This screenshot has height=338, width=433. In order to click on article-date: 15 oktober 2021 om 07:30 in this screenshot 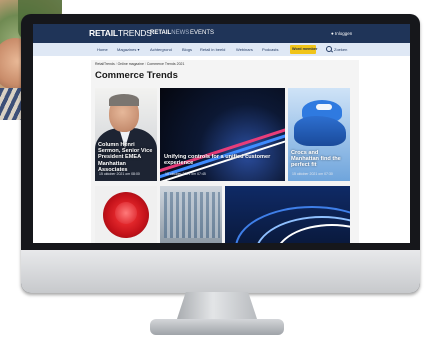, I will do `click(312, 174)`.